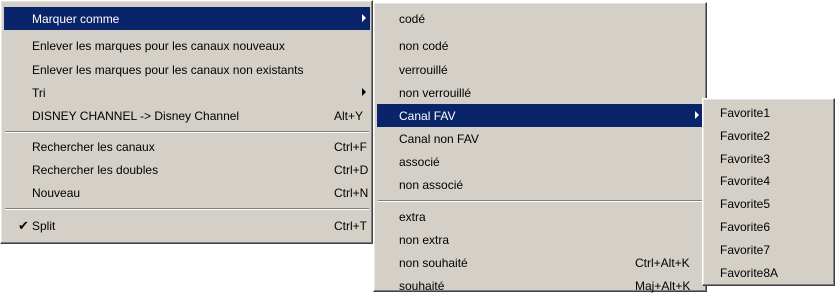 The width and height of the screenshot is (835, 297). What do you see at coordinates (23, 225) in the screenshot?
I see `checkmark-icon: ✔` at bounding box center [23, 225].